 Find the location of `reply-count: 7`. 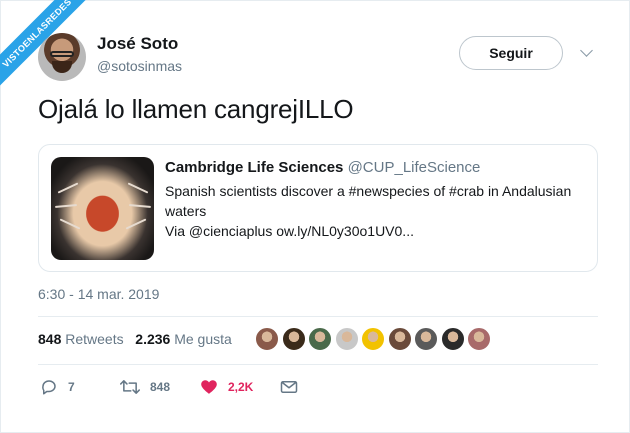

reply-count: 7 is located at coordinates (71, 387).